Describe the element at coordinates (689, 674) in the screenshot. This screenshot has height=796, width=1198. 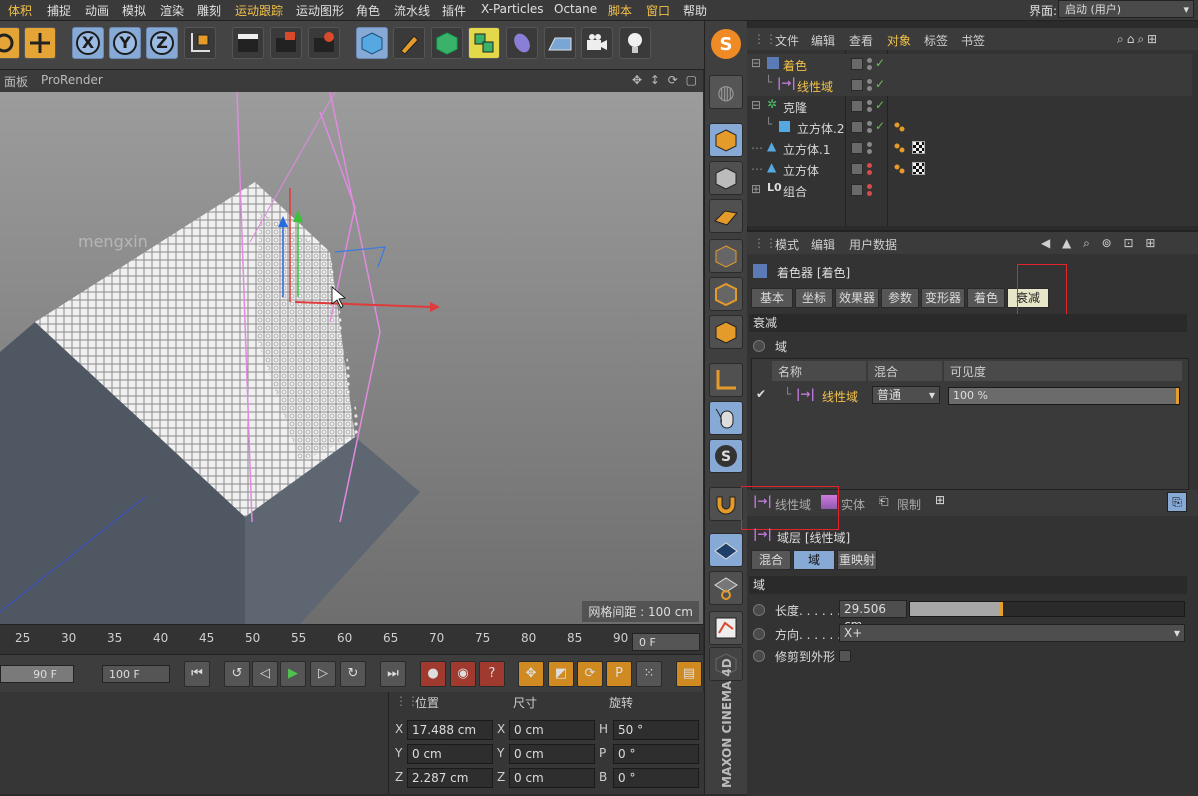
I see `timeline-window-button: ▤` at that location.